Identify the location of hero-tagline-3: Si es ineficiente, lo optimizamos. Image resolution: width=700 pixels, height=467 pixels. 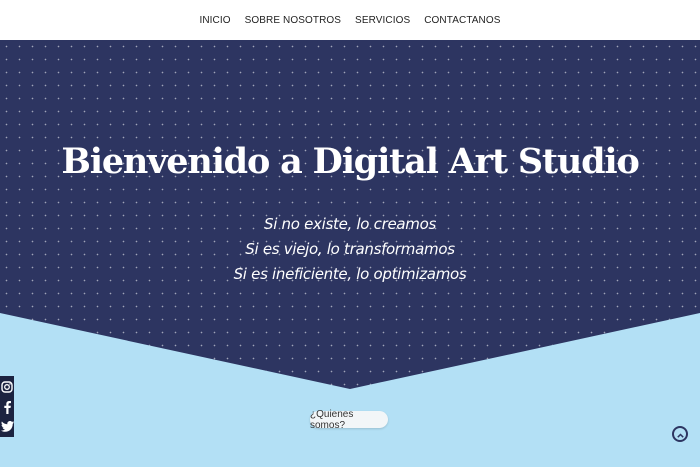
(350, 274).